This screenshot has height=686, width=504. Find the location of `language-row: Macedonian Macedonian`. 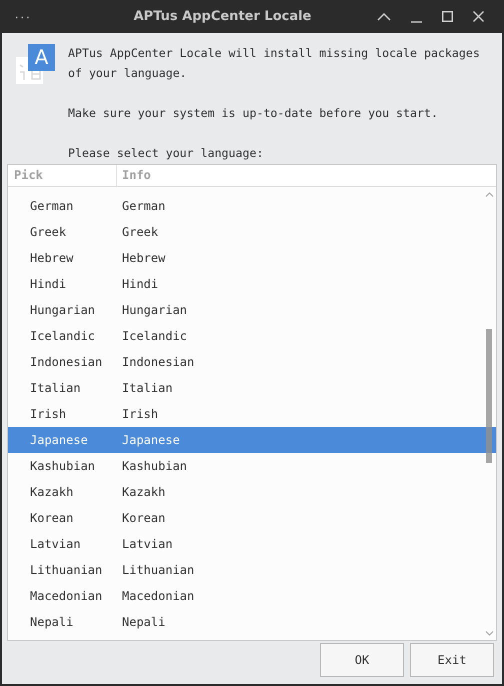

language-row: Macedonian Macedonian is located at coordinates (252, 596).